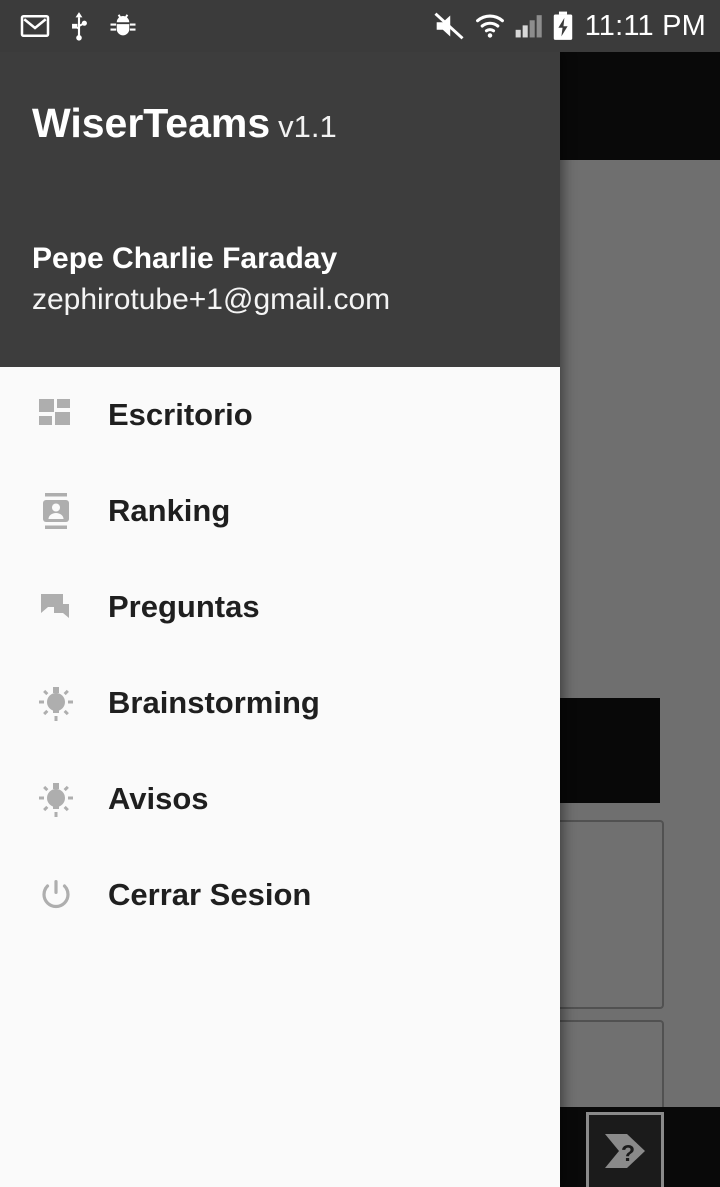 The height and width of the screenshot is (1187, 720). Describe the element at coordinates (56, 607) in the screenshot. I see `chat-bubbles-icon` at that location.